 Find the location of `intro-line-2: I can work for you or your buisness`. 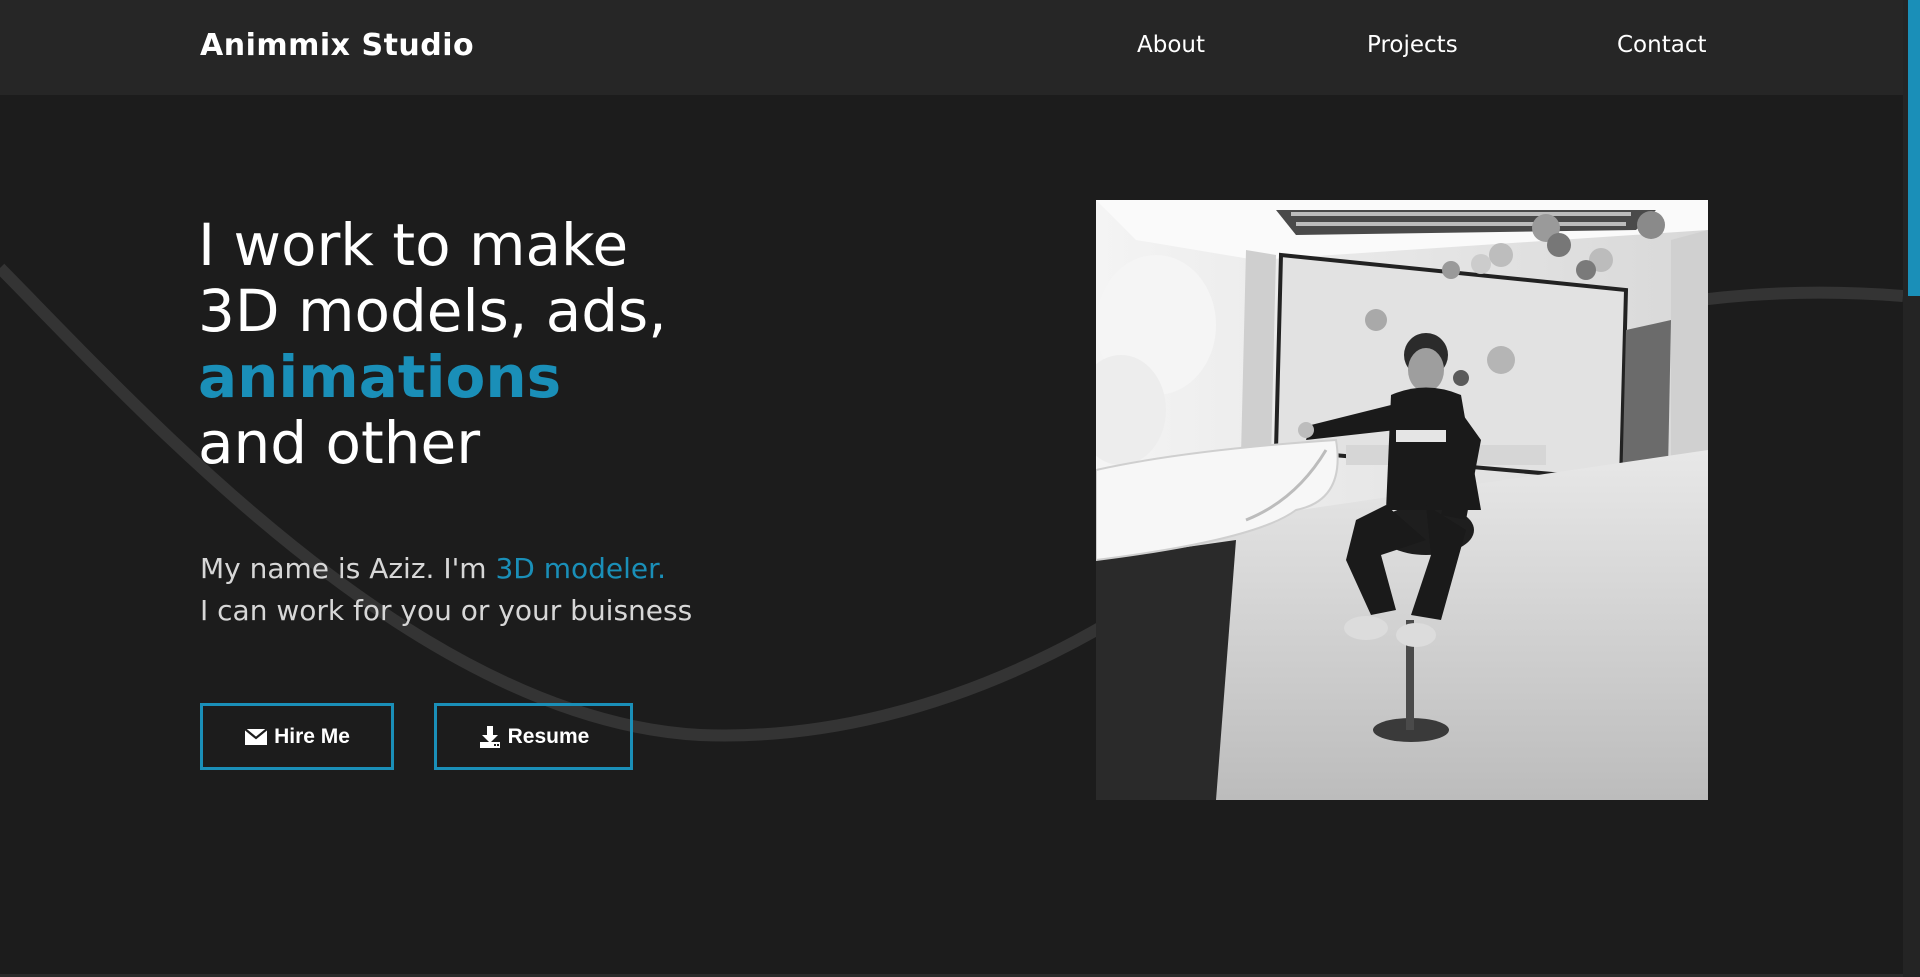

intro-line-2: I can work for you or your buisness is located at coordinates (446, 610).